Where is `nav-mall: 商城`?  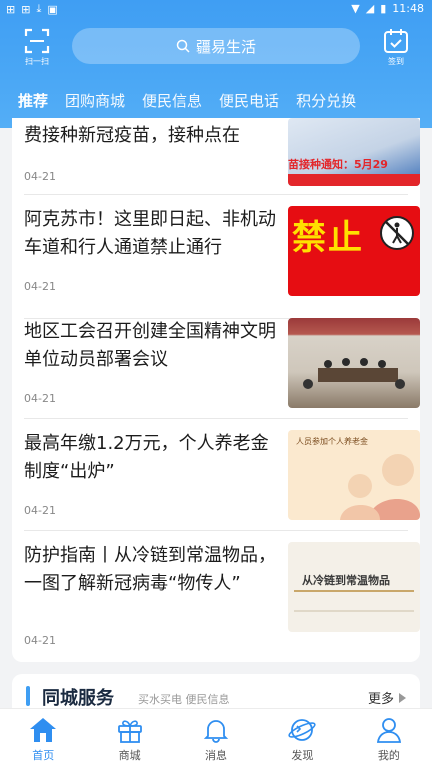 nav-mall: 商城 is located at coordinates (129, 738).